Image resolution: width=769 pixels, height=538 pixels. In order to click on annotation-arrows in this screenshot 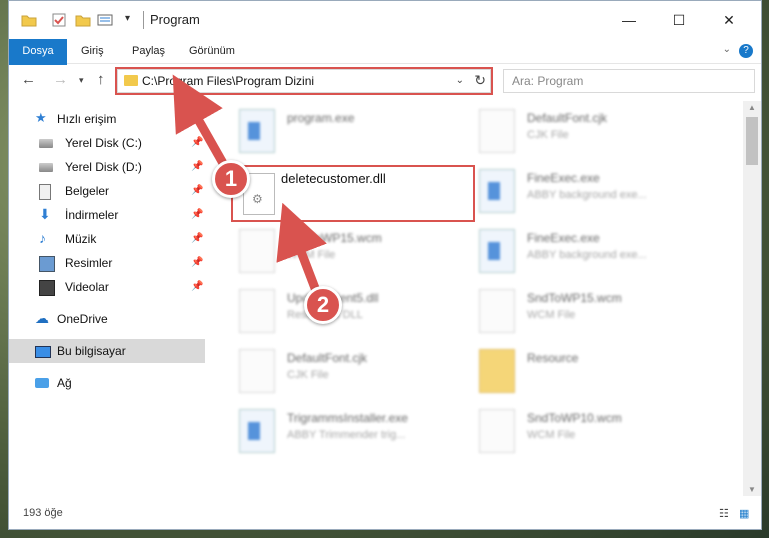, I will do `click(249, 186)`.